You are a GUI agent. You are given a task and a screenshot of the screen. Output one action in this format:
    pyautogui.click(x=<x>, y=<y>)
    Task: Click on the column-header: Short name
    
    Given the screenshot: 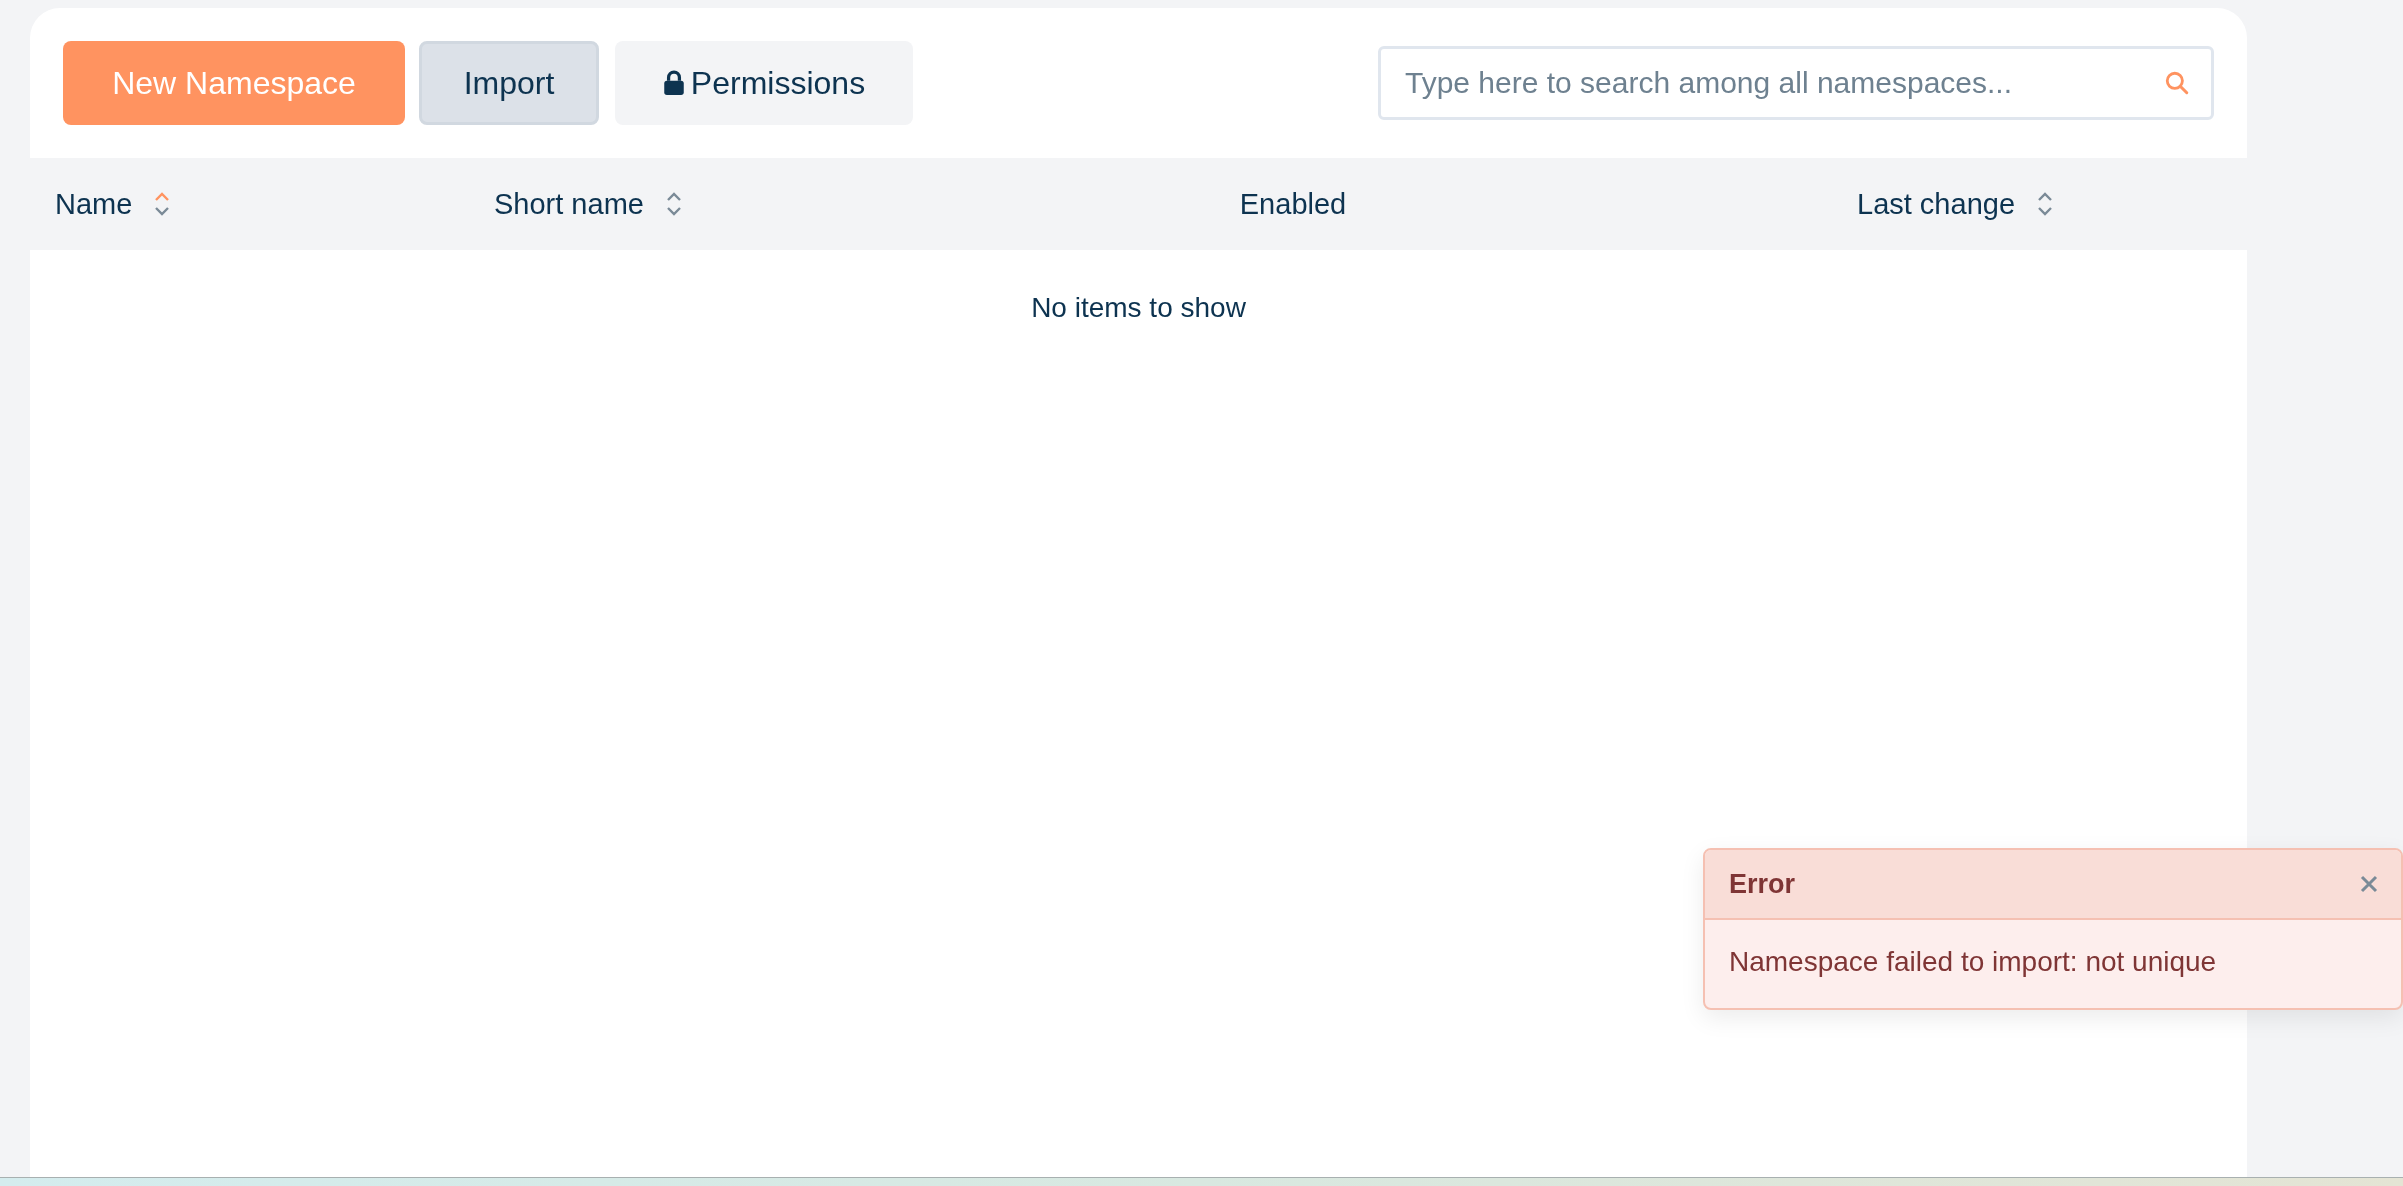 What is the action you would take?
    pyautogui.click(x=569, y=204)
    